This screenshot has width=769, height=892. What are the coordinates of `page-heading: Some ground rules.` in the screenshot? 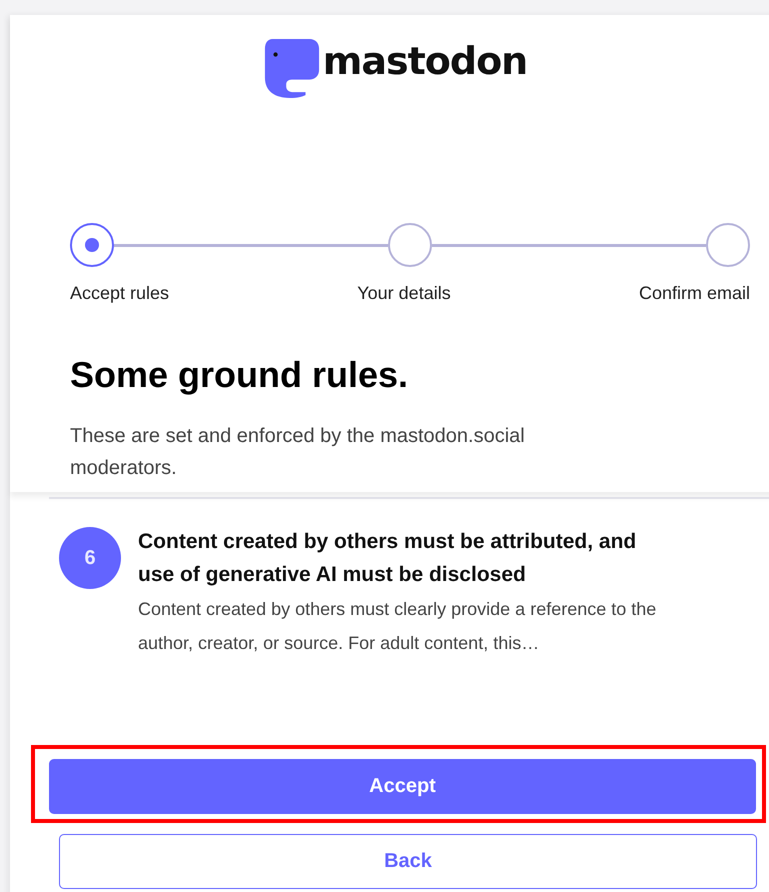 It's located at (240, 375).